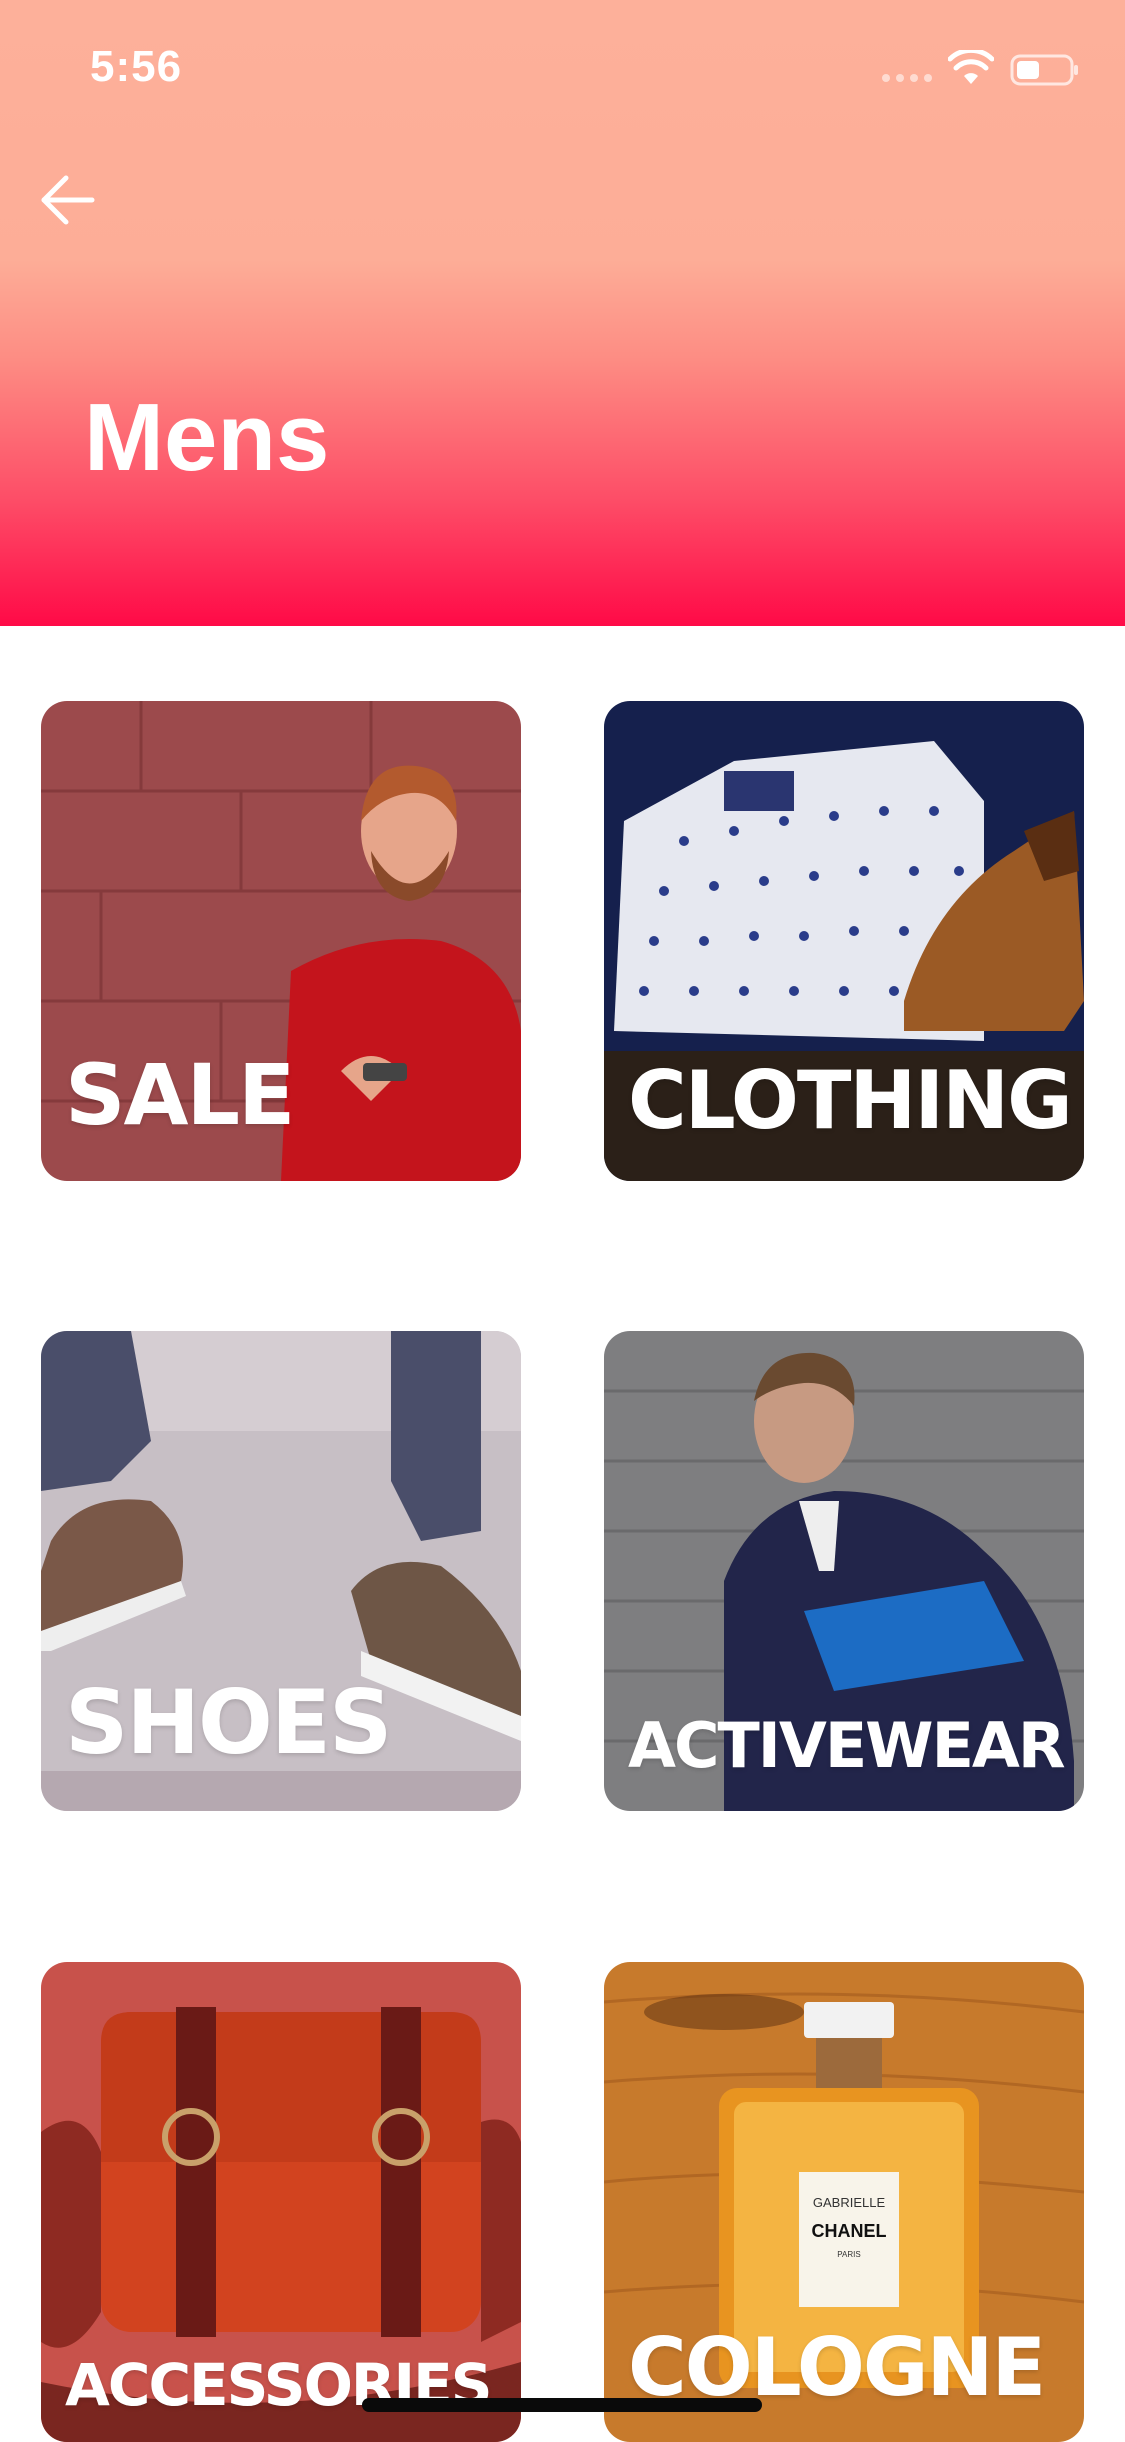 Image resolution: width=1125 pixels, height=2442 pixels. What do you see at coordinates (281, 2202) in the screenshot?
I see `category-tile-accessories: ACCESSORIES` at bounding box center [281, 2202].